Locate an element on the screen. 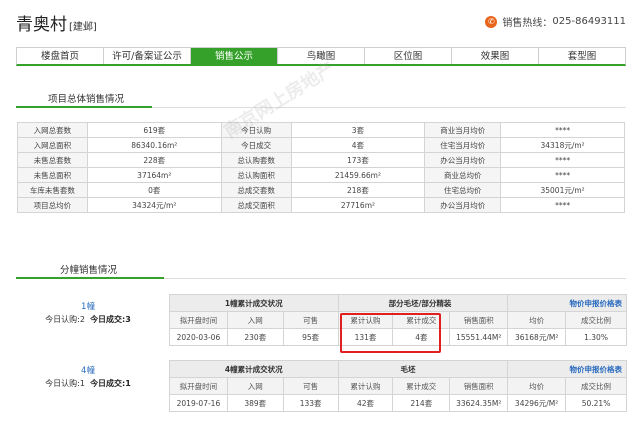 Image resolution: width=640 pixels, height=427 pixels. summary-label: 项目总均价 is located at coordinates (52, 205).